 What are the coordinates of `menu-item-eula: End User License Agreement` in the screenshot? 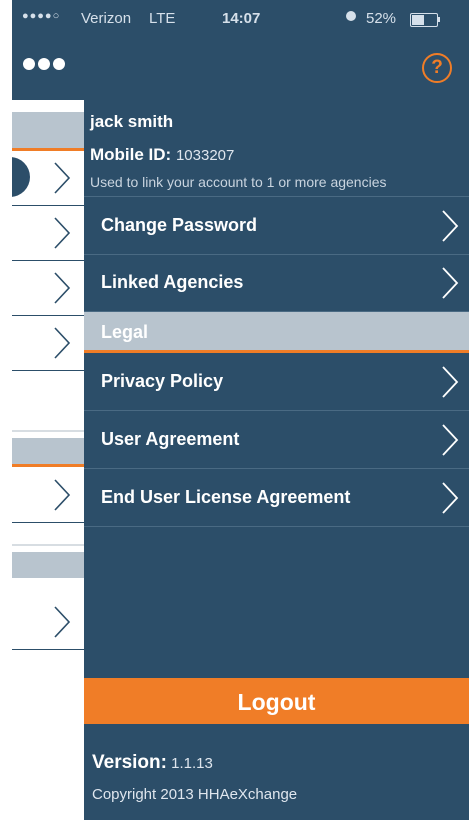 It's located at (276, 498).